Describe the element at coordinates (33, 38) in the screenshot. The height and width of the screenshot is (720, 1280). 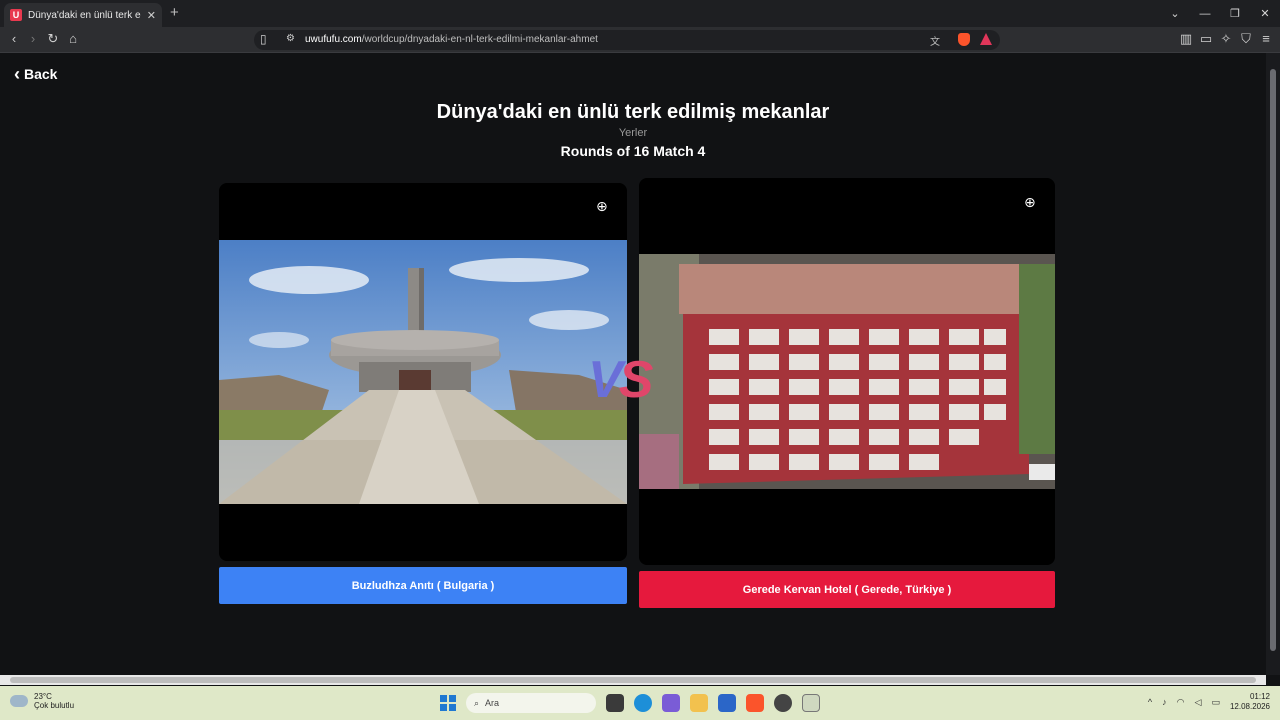
I see `forward-arrow-icon: ›` at that location.